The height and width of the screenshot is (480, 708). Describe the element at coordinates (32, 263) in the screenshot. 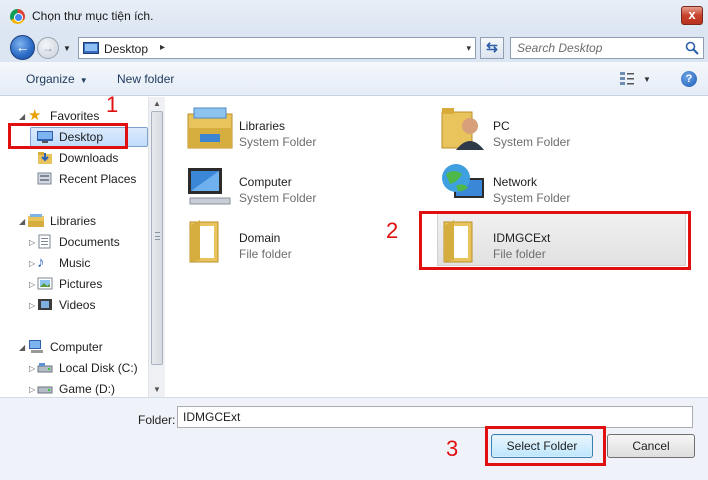

I see `expand-music-icon: ▷` at that location.